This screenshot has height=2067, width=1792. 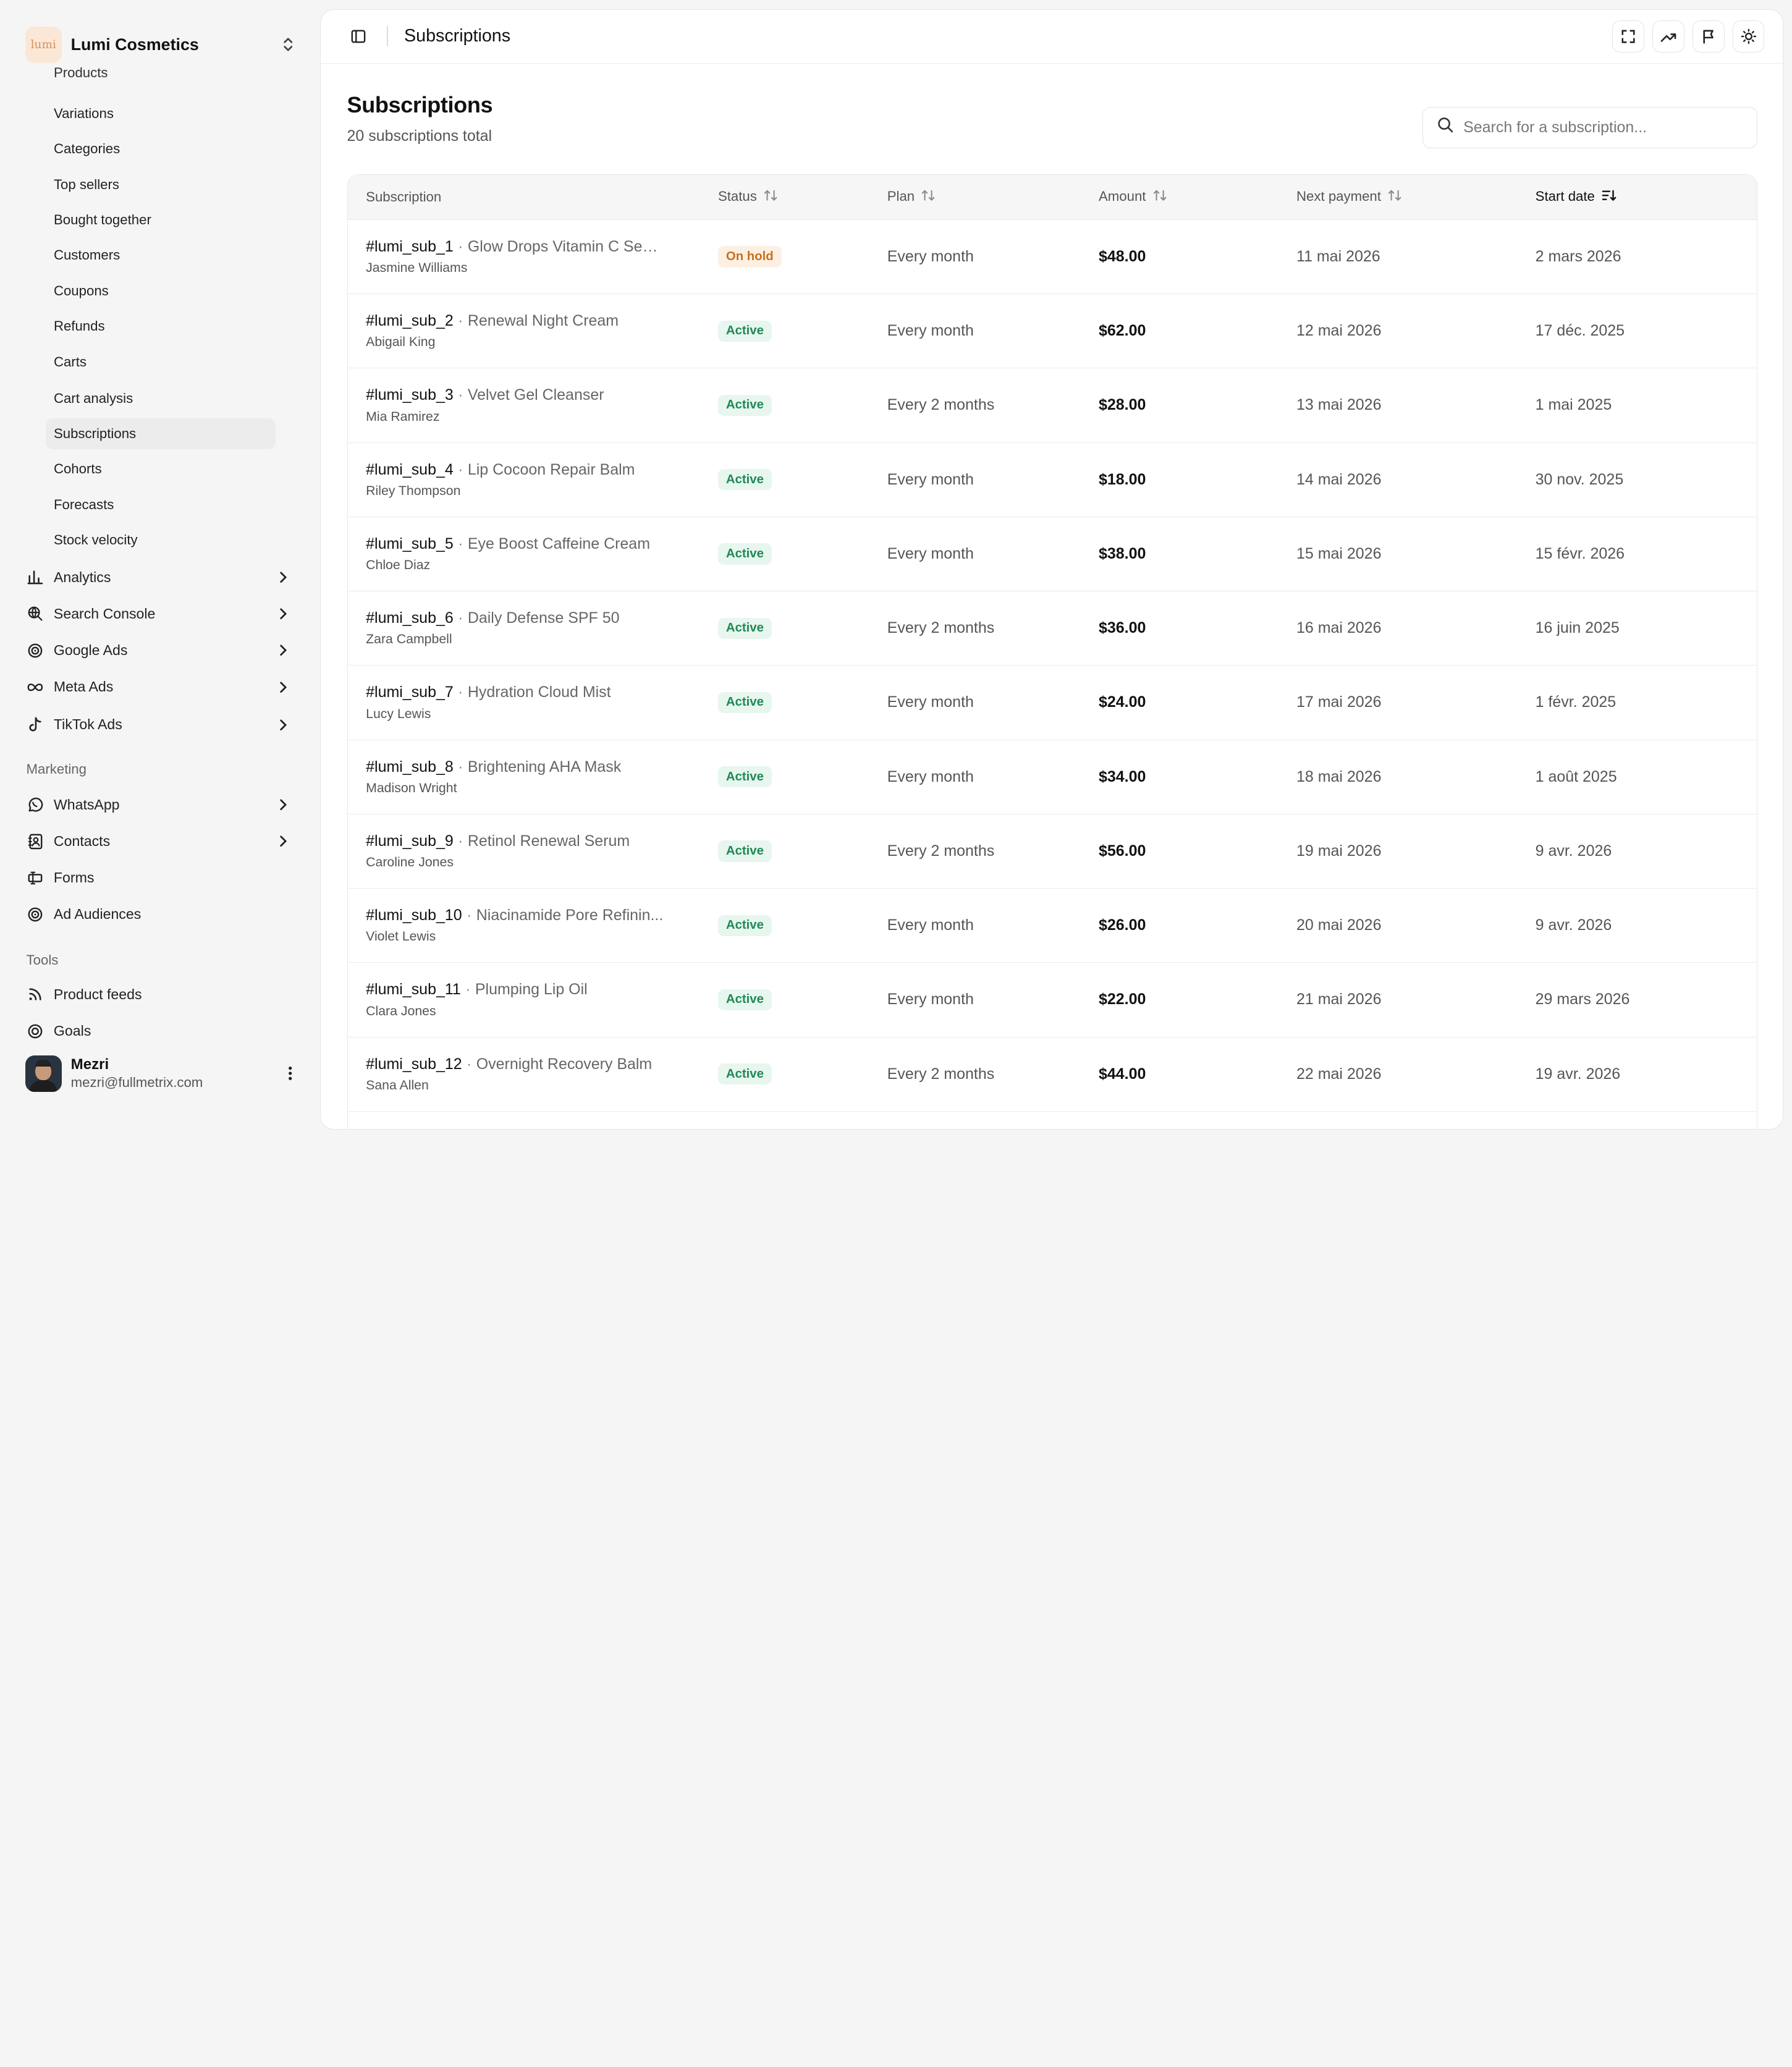 What do you see at coordinates (1578, 628) in the screenshot?
I see `start-date-cell: 16 juin 2025` at bounding box center [1578, 628].